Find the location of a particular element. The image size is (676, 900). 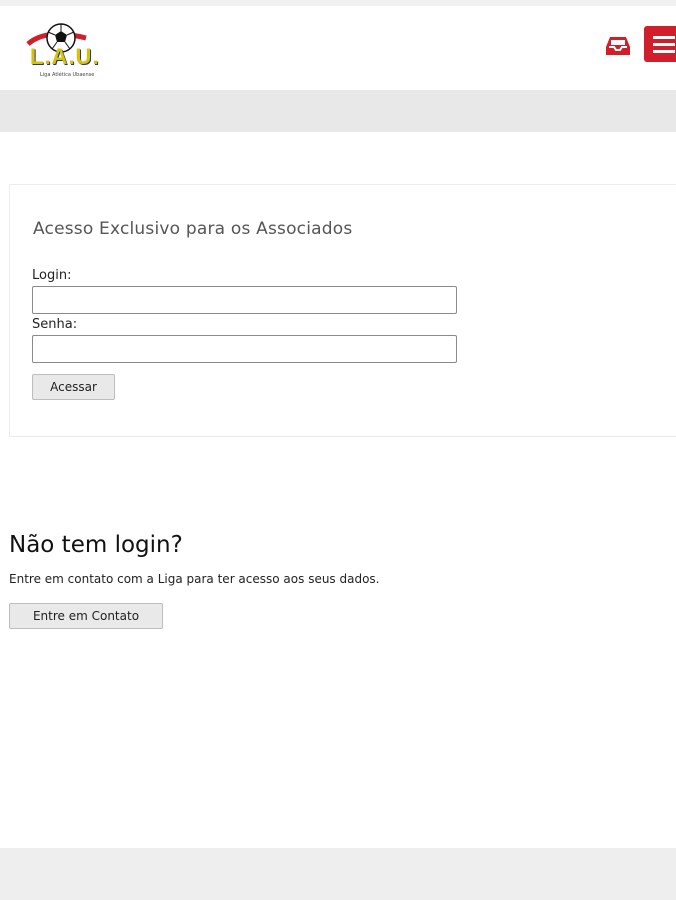

login-input is located at coordinates (244, 300).